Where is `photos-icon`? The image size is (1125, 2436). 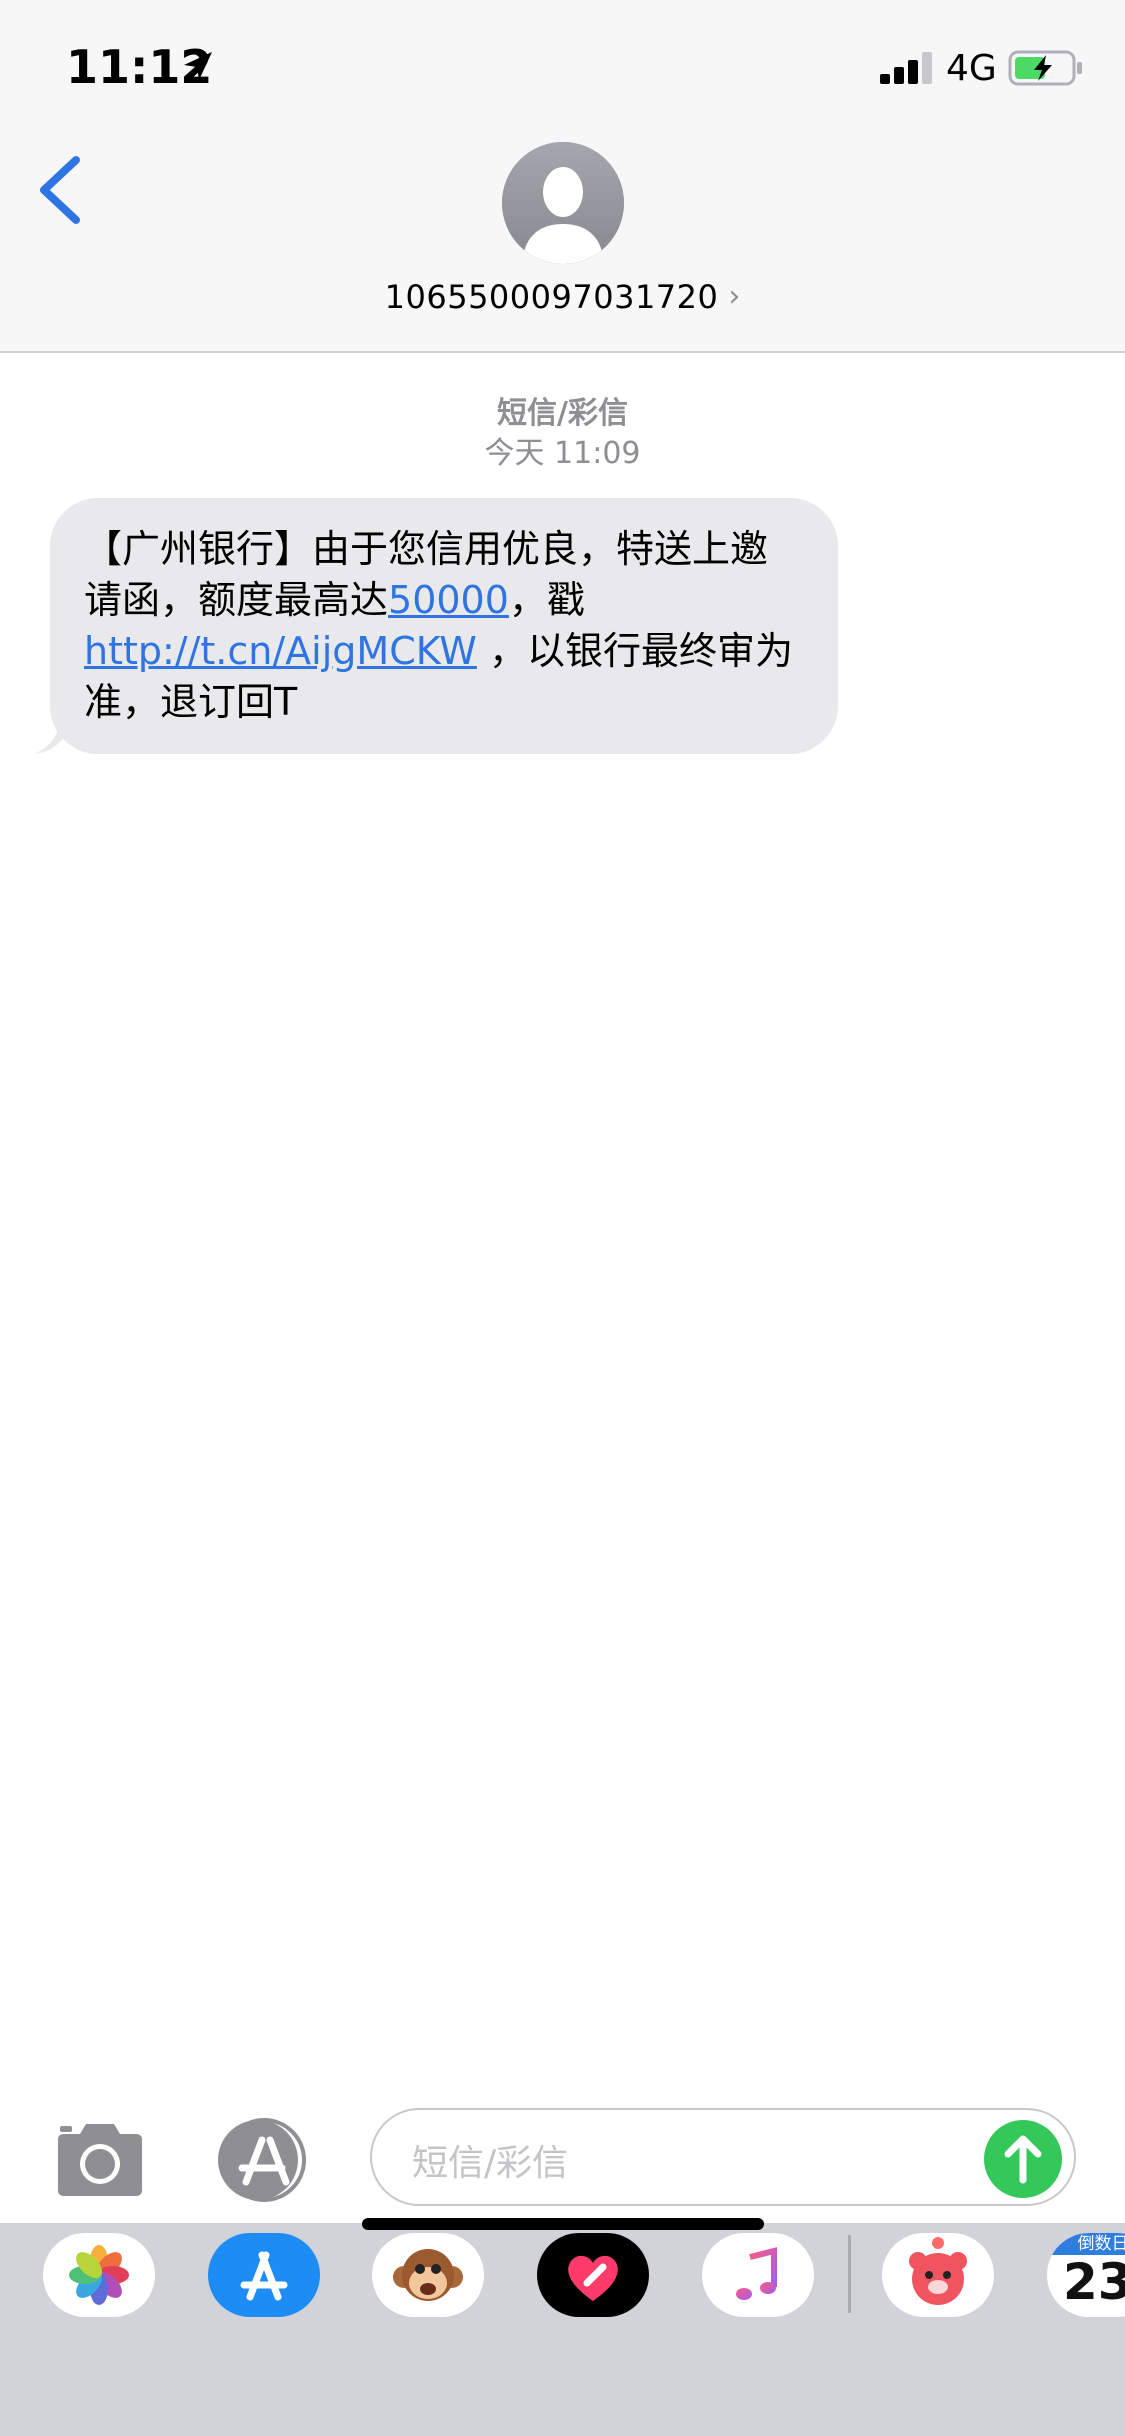
photos-icon is located at coordinates (99, 2275).